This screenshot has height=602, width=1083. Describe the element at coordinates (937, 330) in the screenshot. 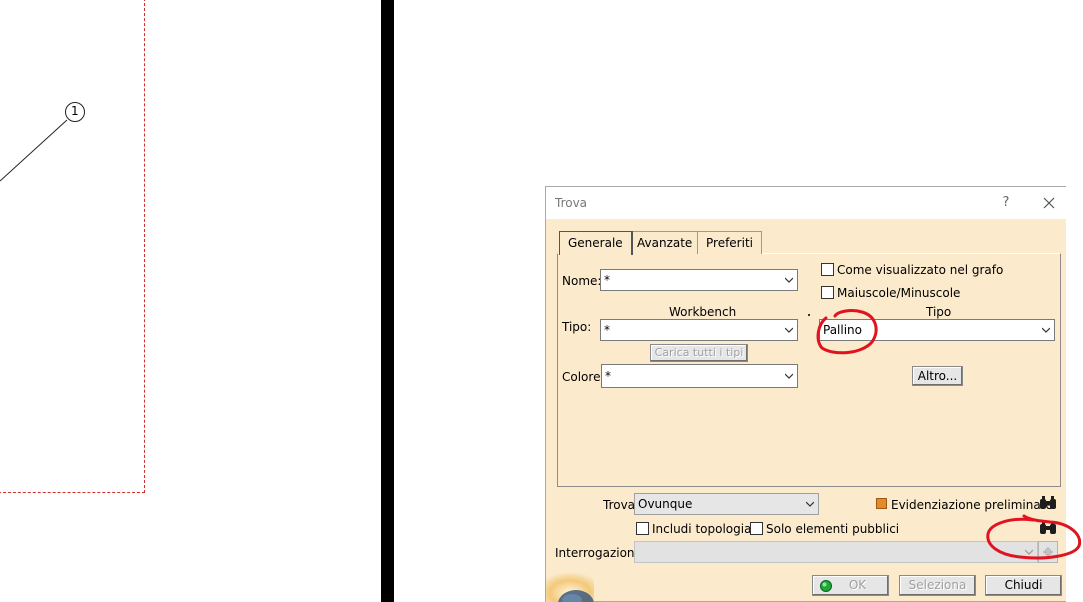

I see `tipo-combobox: Pallino` at that location.